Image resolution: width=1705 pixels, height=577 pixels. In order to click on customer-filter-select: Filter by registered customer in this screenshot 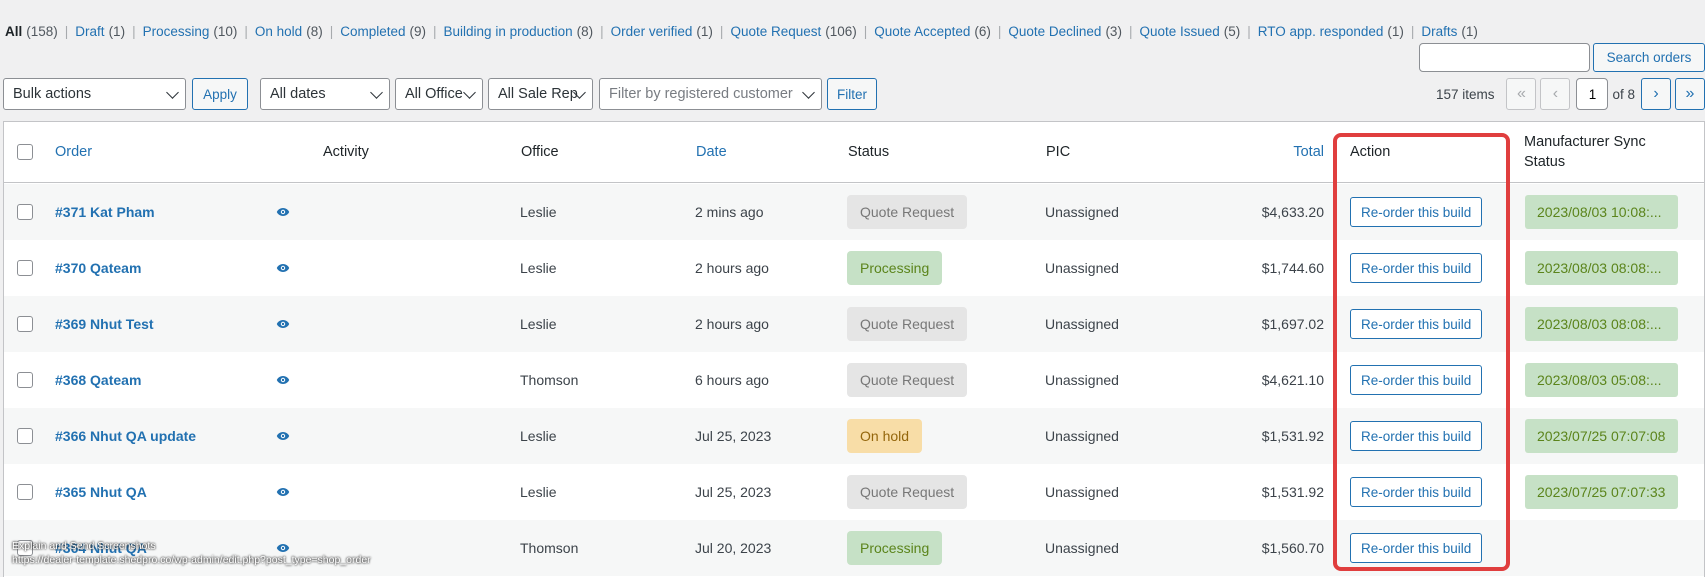, I will do `click(710, 94)`.